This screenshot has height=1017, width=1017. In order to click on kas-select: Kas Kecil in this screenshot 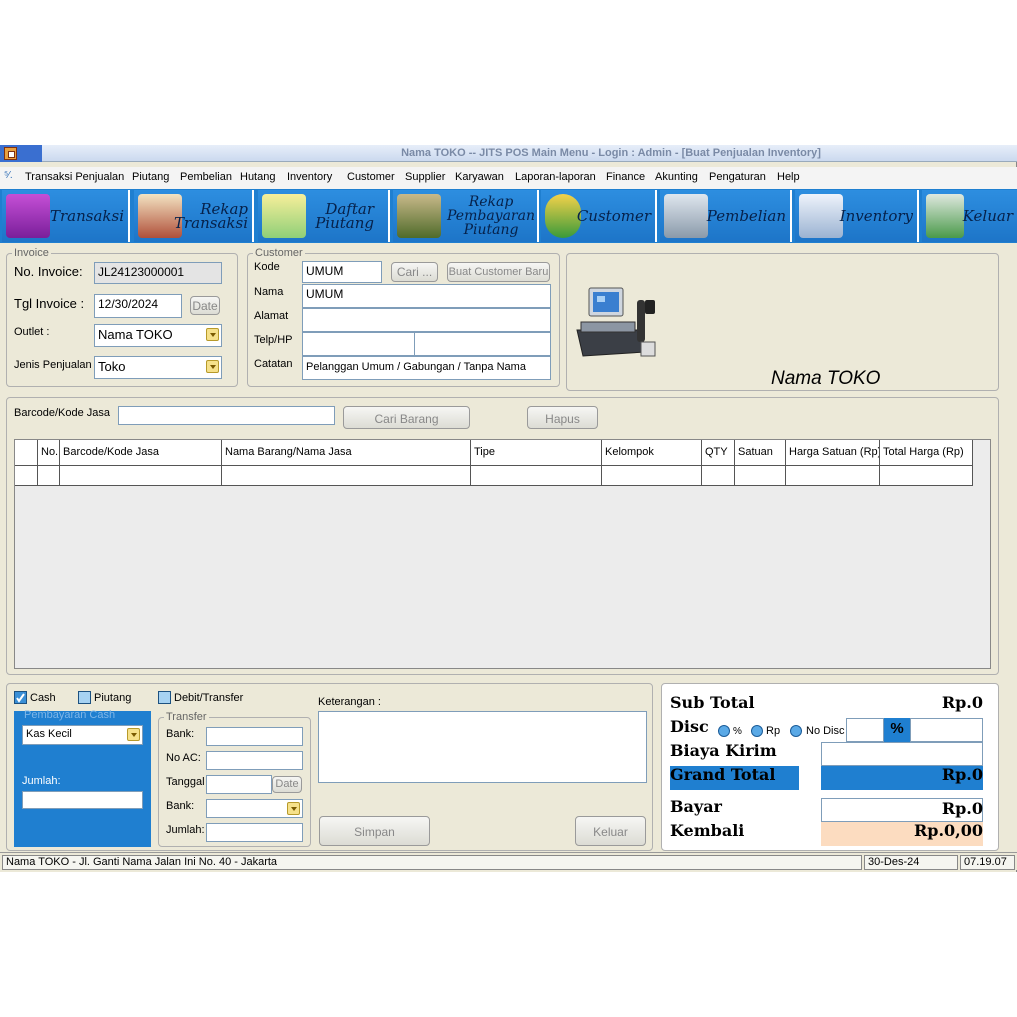, I will do `click(82, 735)`.